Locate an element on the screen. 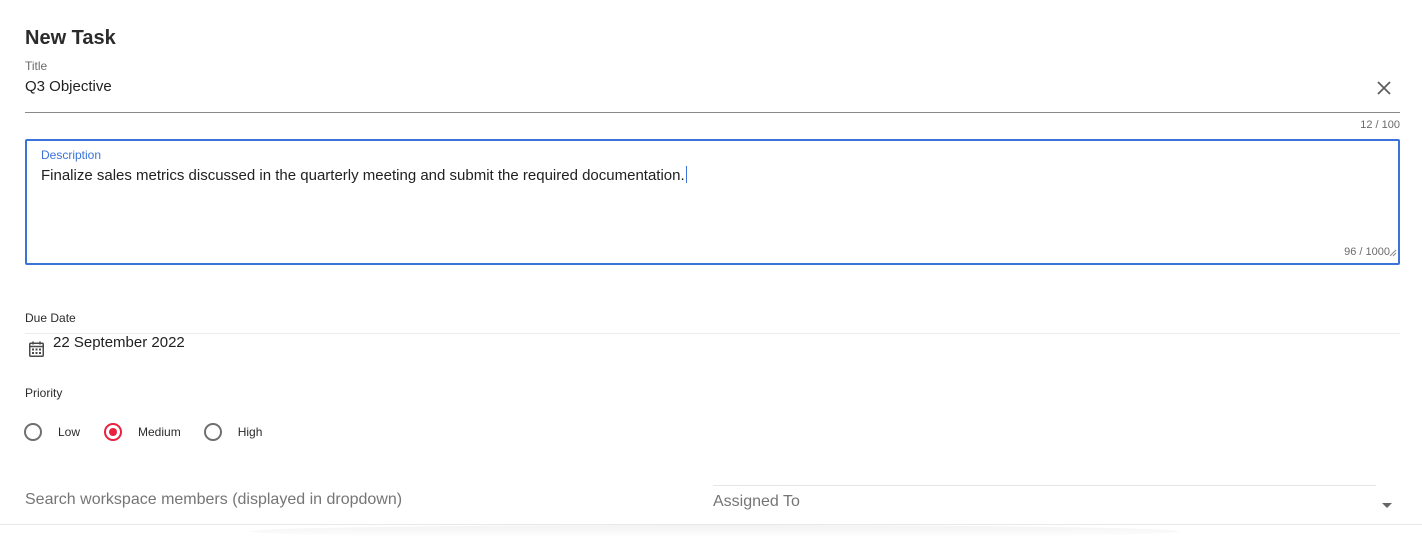 This screenshot has height=538, width=1422. radio-medium is located at coordinates (113, 432).